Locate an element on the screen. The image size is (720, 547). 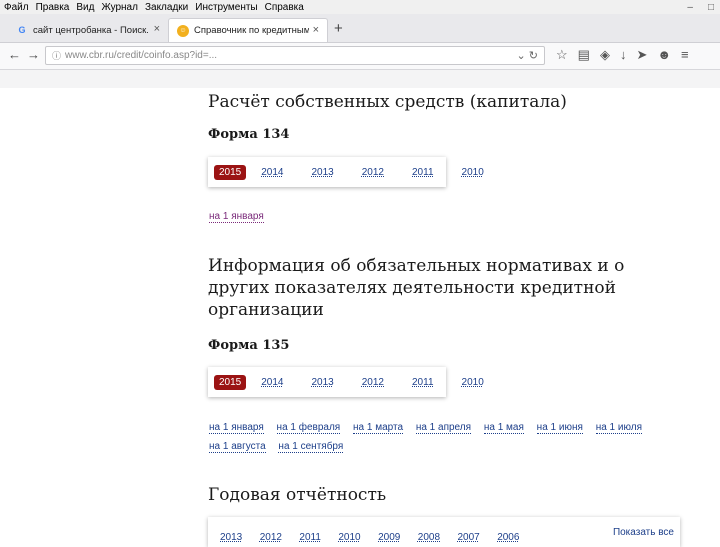
year-selector-135: 2015 2014 2013 2012 2011 2010 is located at coordinates (346, 382).